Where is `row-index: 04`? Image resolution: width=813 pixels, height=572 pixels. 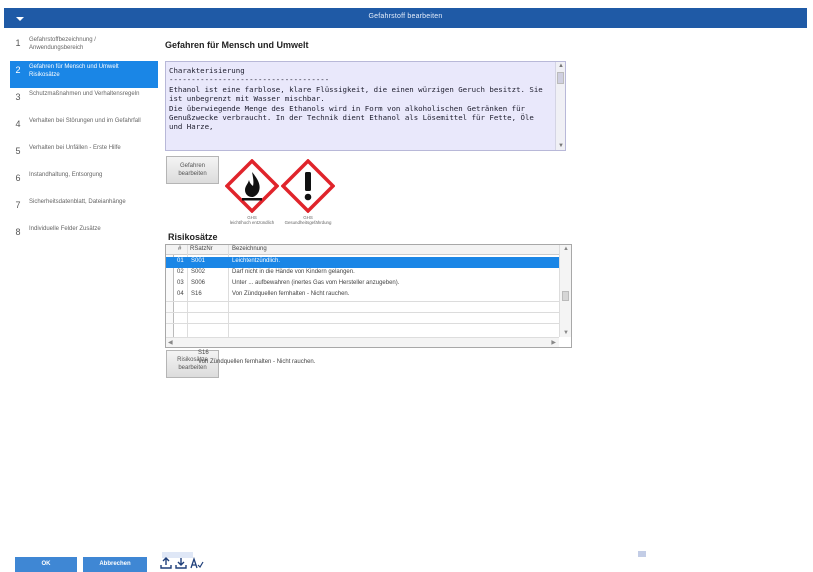
row-index: 04 is located at coordinates (180, 294).